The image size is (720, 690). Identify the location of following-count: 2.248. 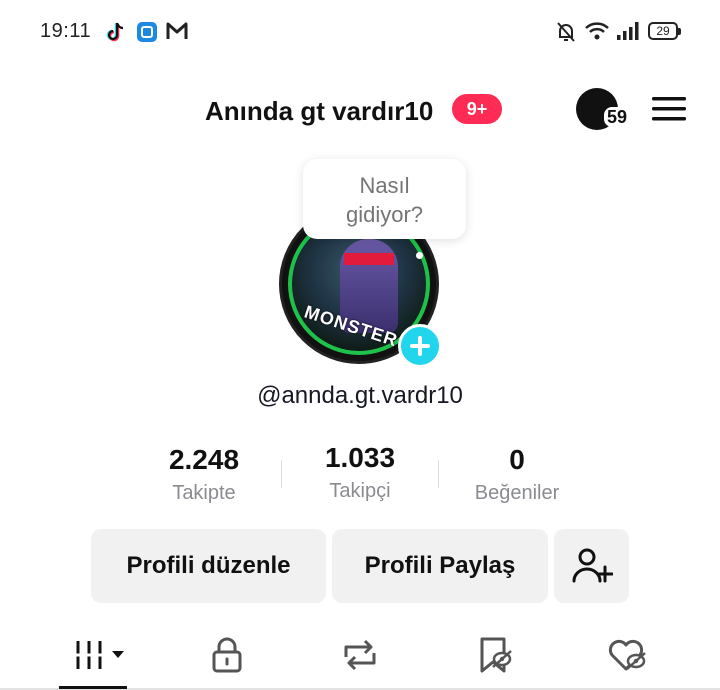
(204, 459).